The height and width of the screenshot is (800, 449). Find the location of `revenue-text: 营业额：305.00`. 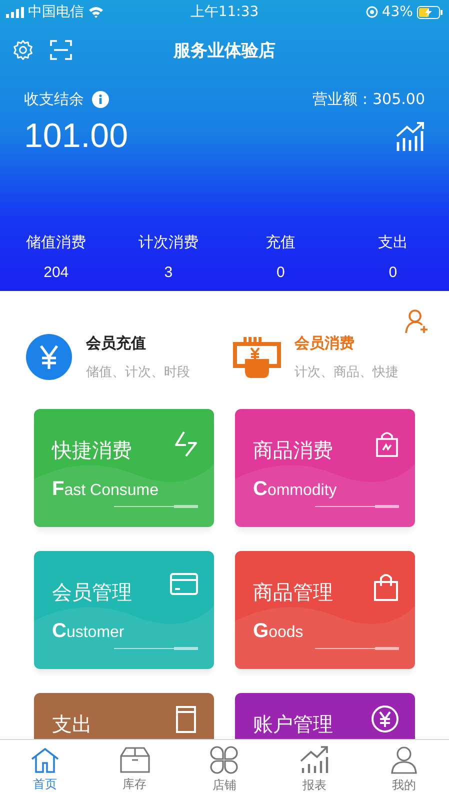

revenue-text: 营业额：305.00 is located at coordinates (368, 99).